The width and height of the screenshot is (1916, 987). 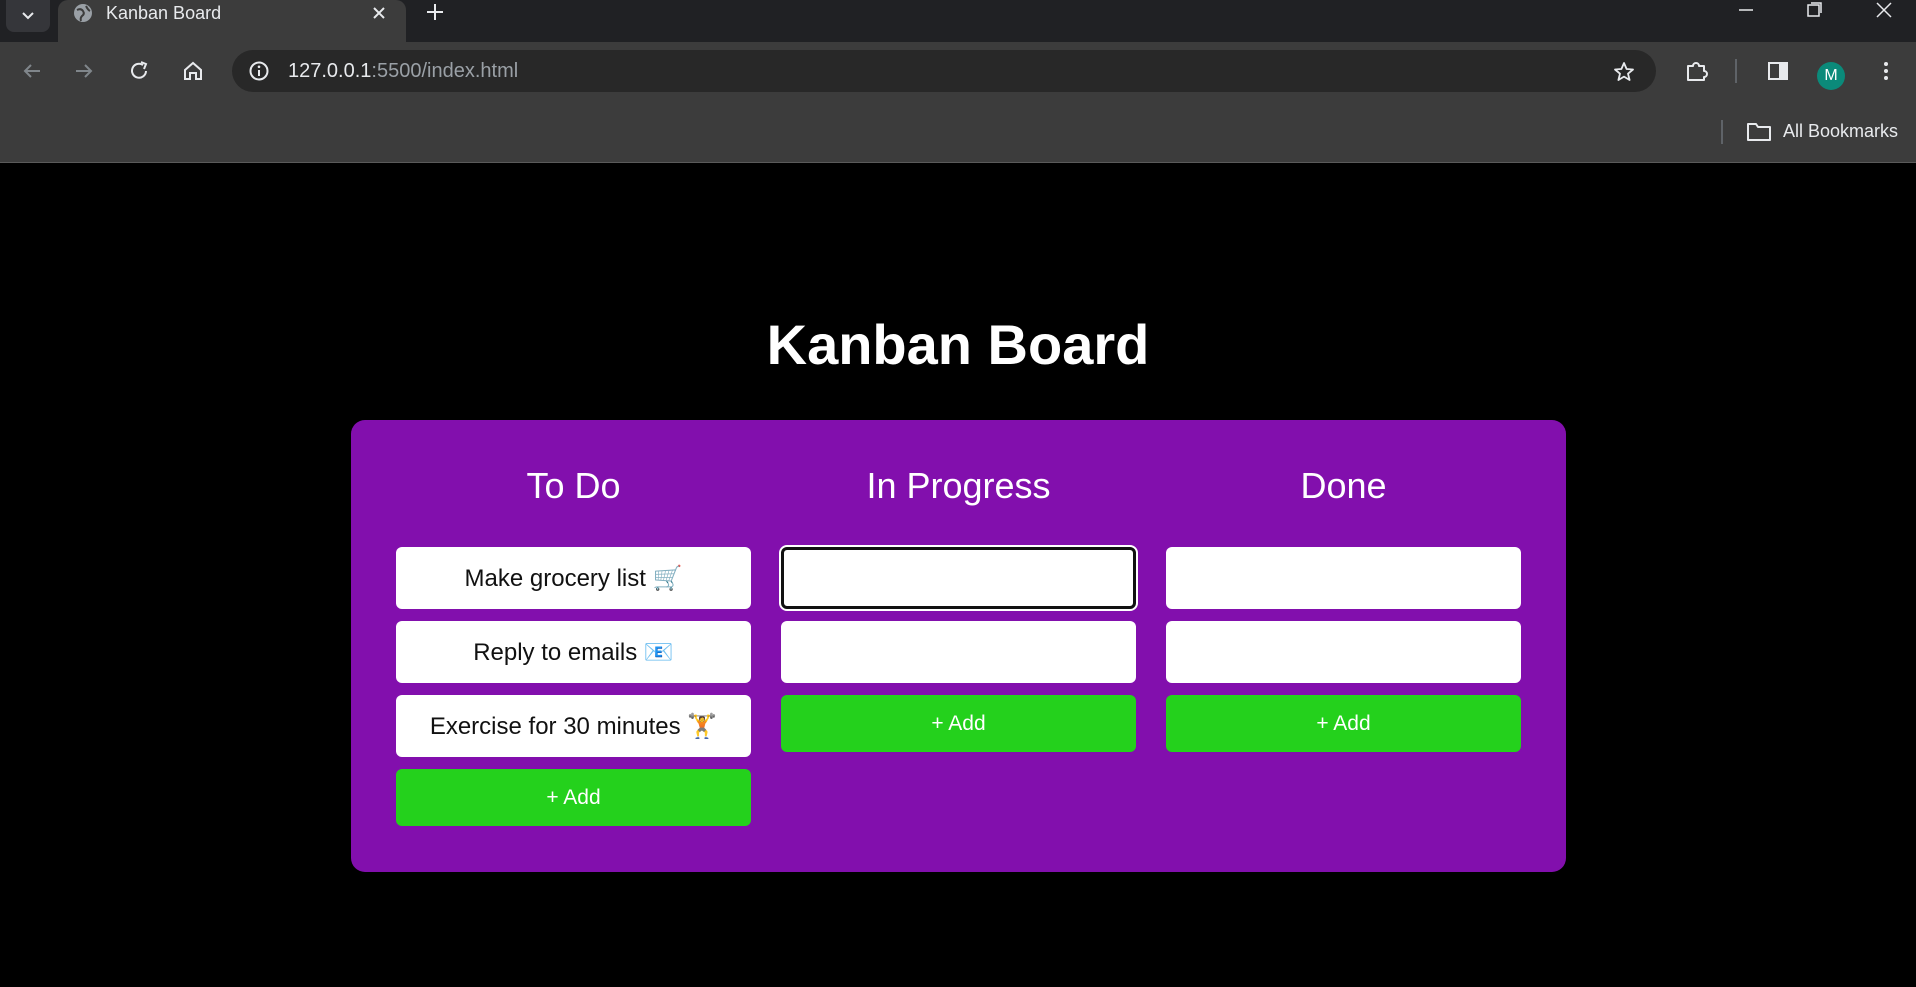 I want to click on column-title: To Do, so click(x=573, y=485).